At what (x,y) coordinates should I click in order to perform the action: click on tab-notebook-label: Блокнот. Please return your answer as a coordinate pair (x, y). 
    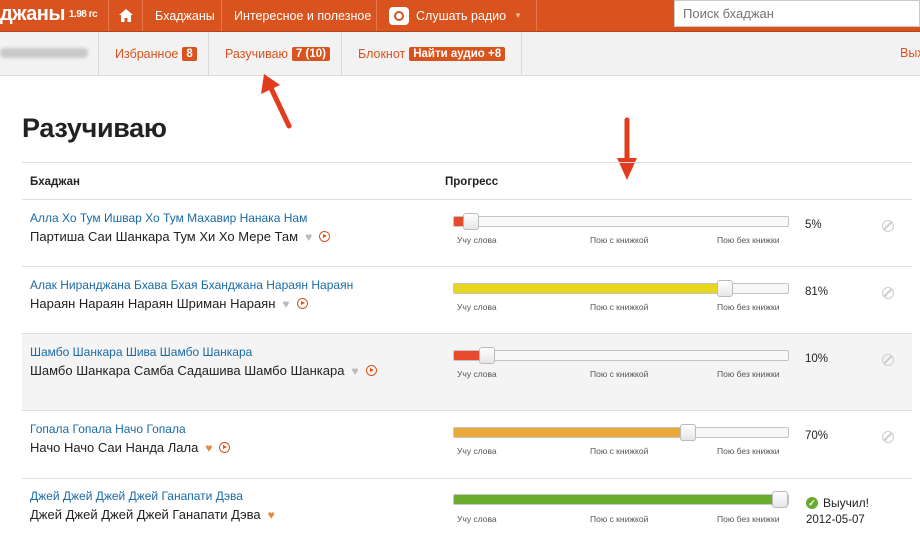
    Looking at the image, I should click on (382, 53).